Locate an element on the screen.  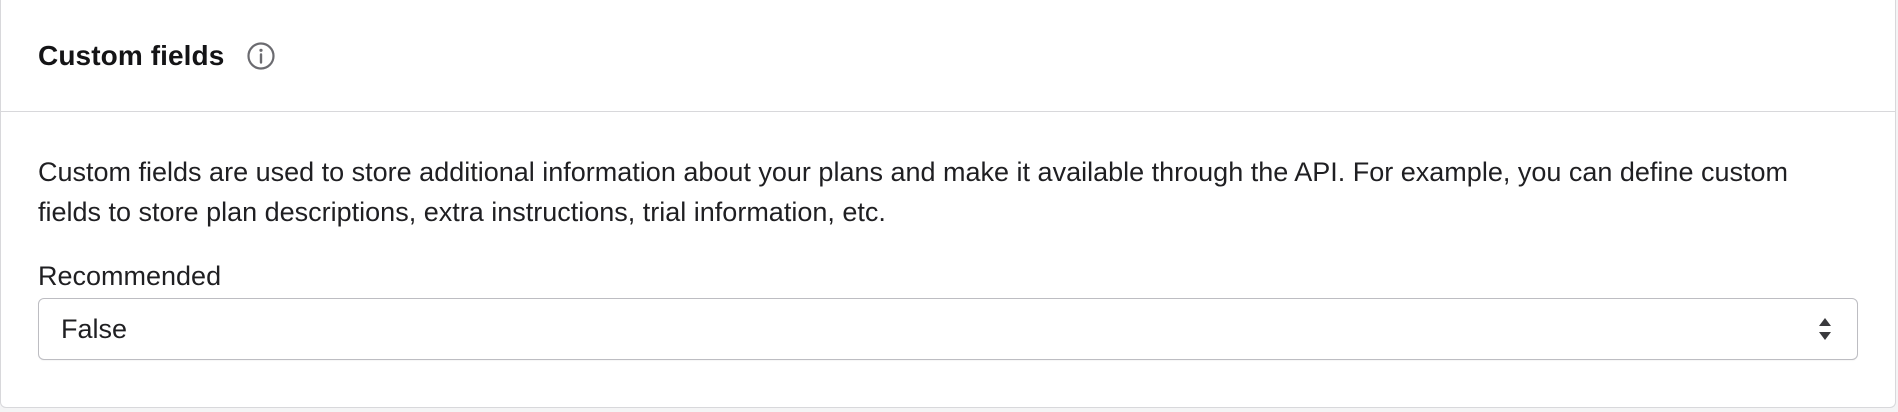
recommended-label: Recommended is located at coordinates (130, 276).